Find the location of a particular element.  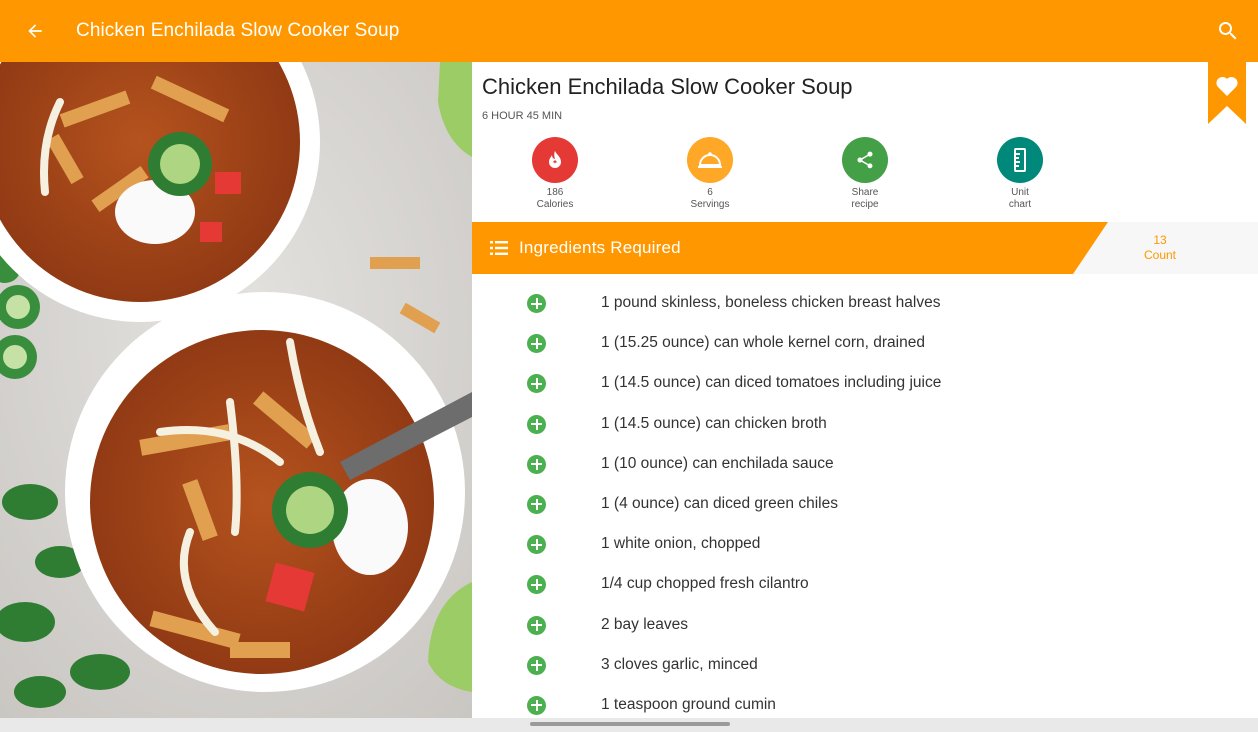

app-bar-title: Chicken Enchilada Slow Cooker Soup is located at coordinates (238, 30).